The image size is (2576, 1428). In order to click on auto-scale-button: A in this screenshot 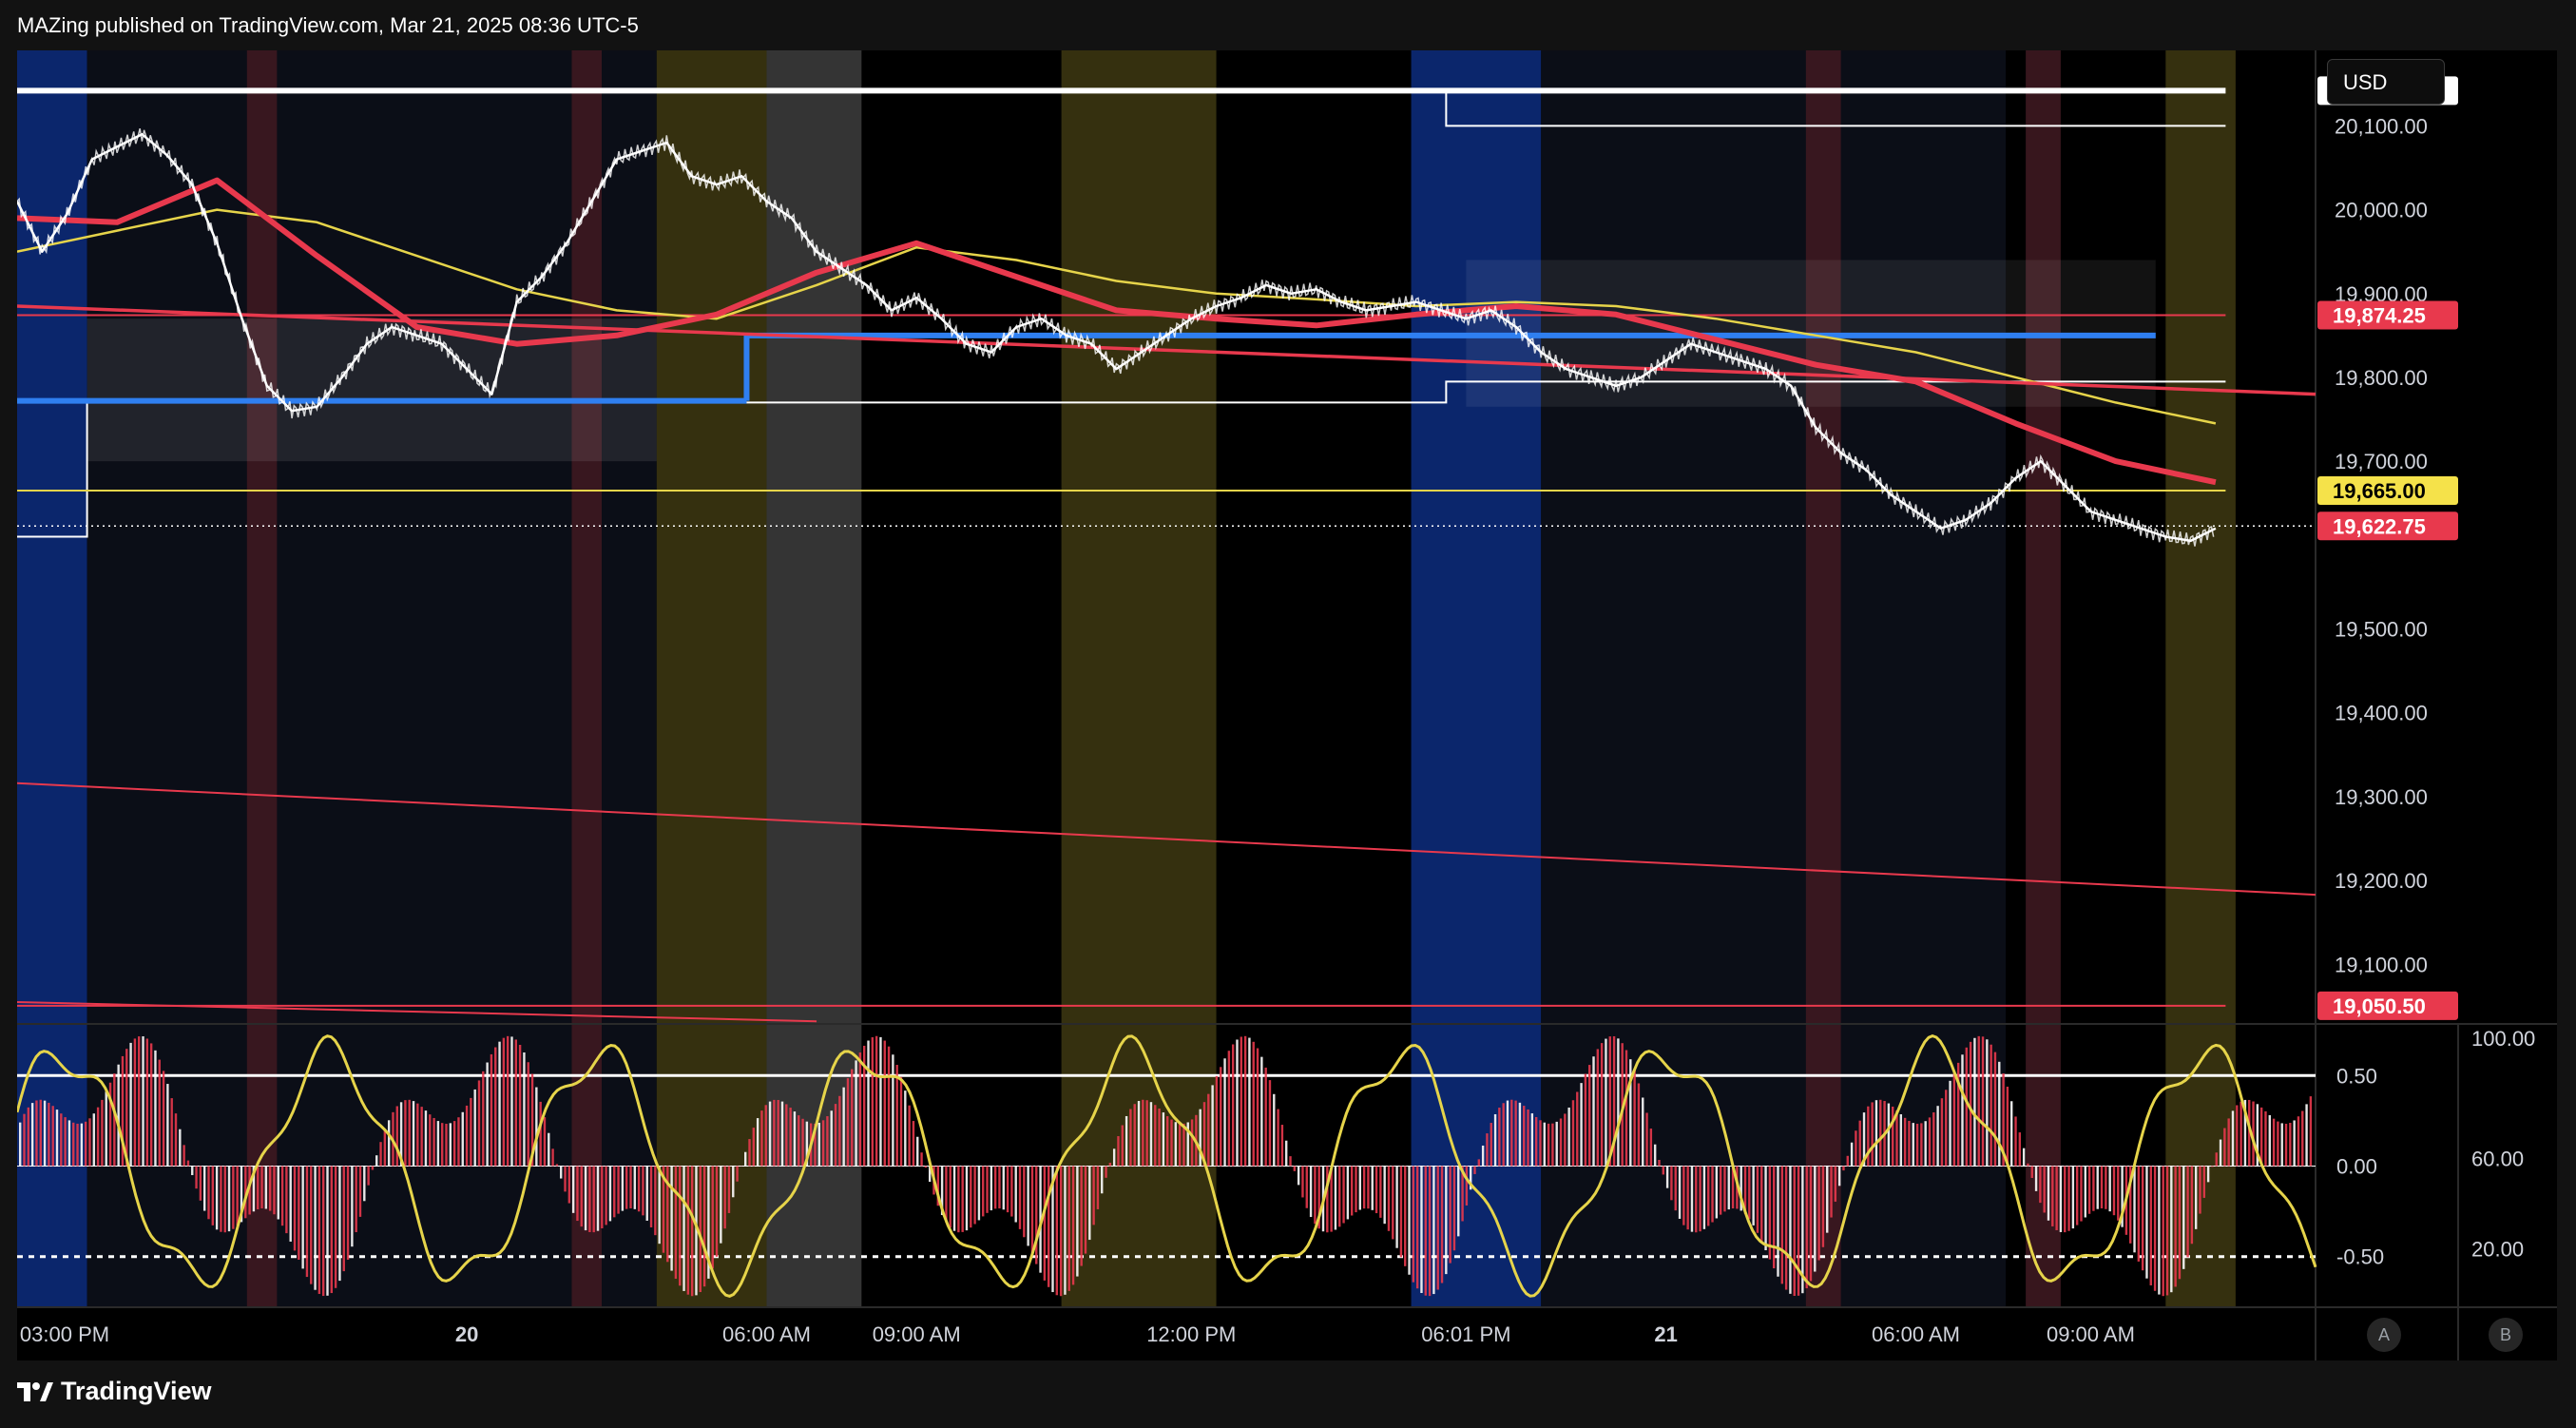, I will do `click(2384, 1335)`.